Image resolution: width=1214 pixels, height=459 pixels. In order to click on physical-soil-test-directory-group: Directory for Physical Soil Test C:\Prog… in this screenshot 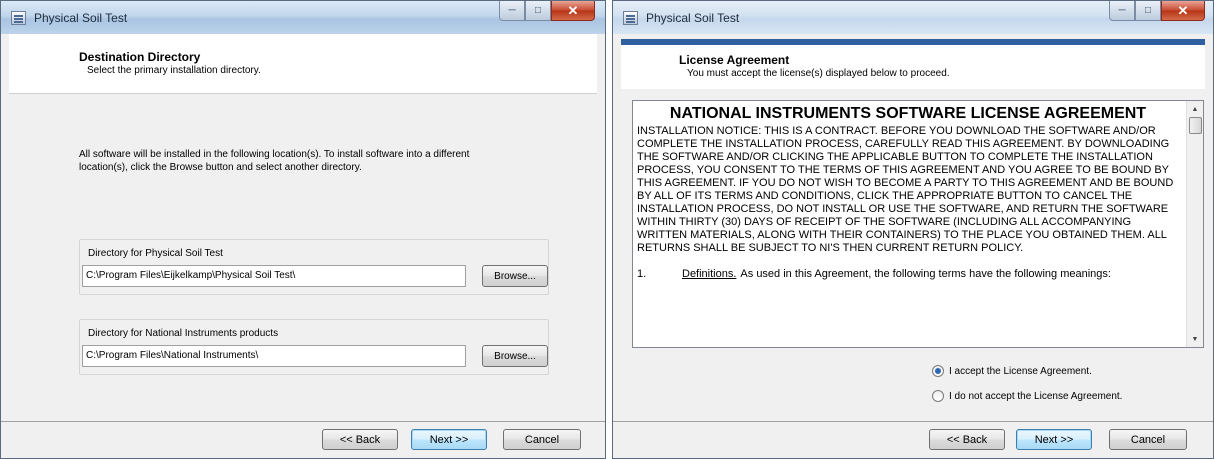, I will do `click(314, 267)`.